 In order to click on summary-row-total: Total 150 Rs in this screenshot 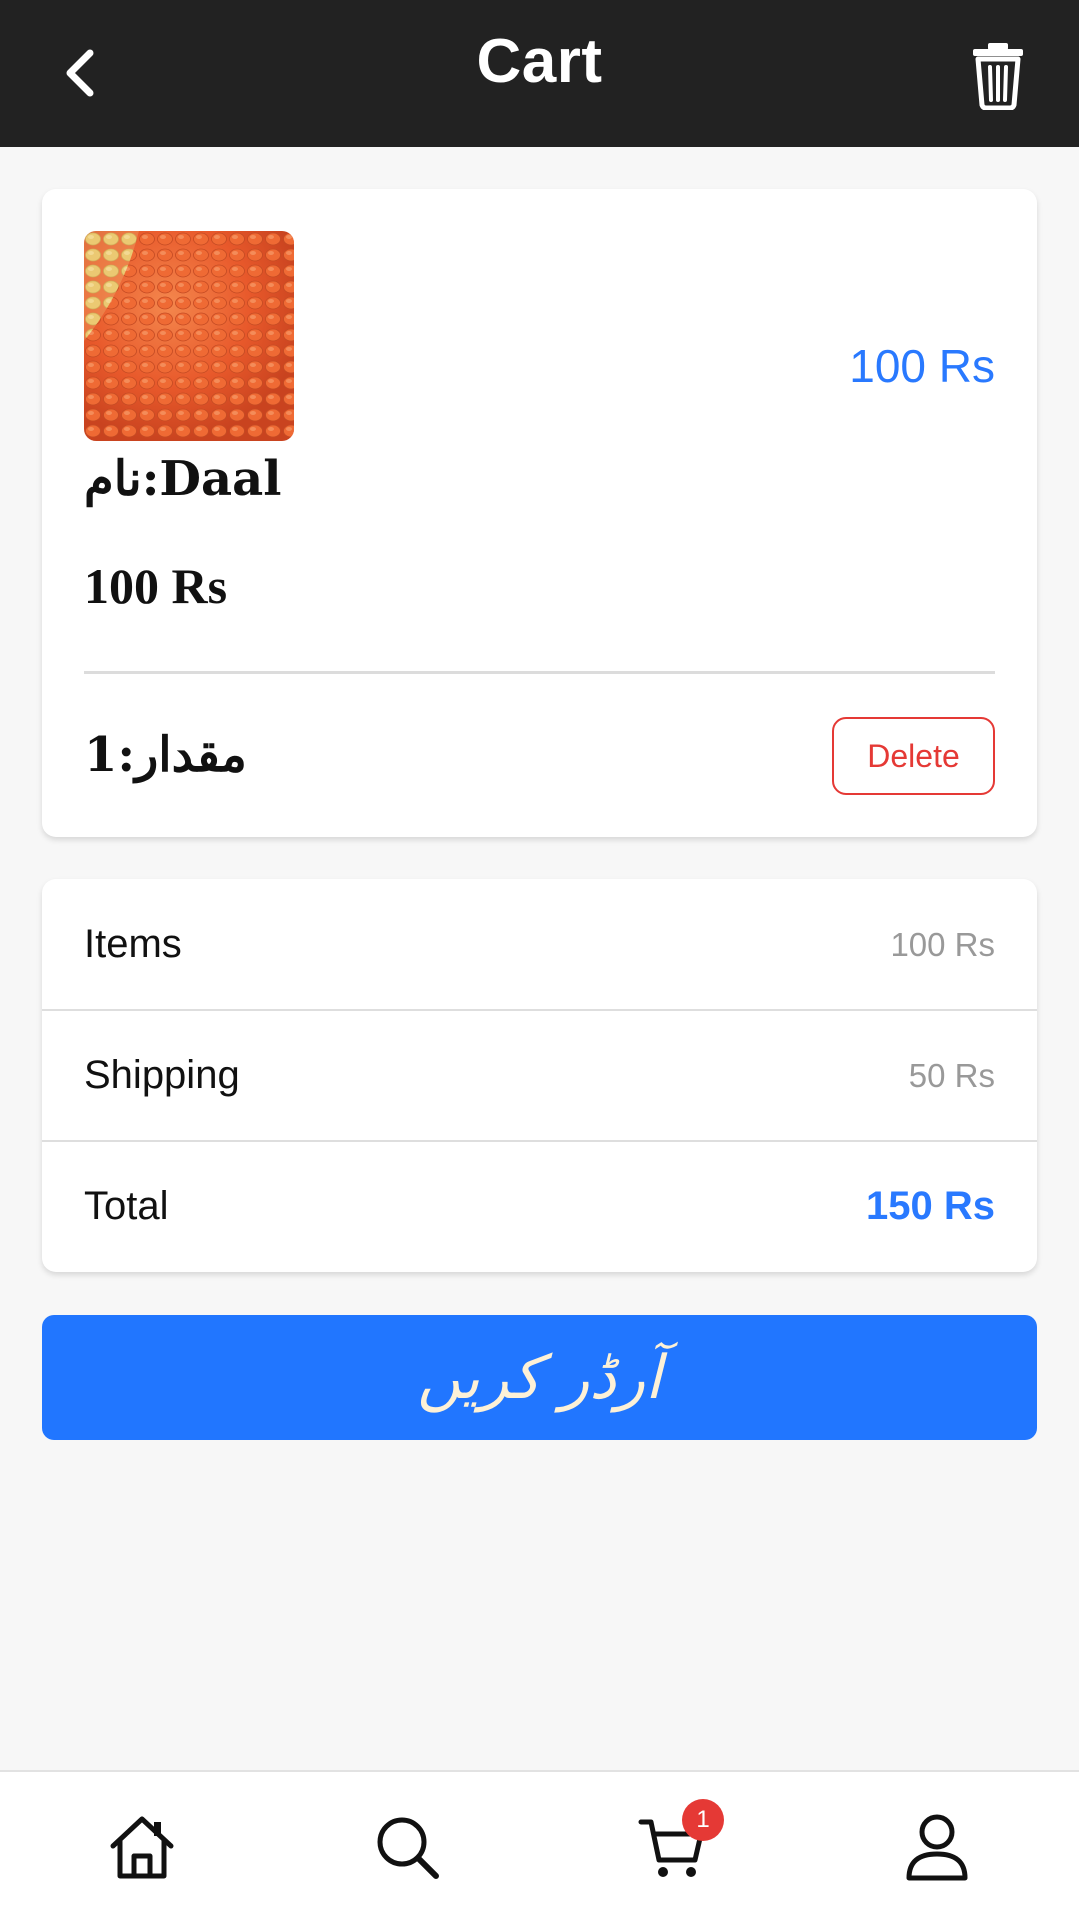, I will do `click(539, 1206)`.